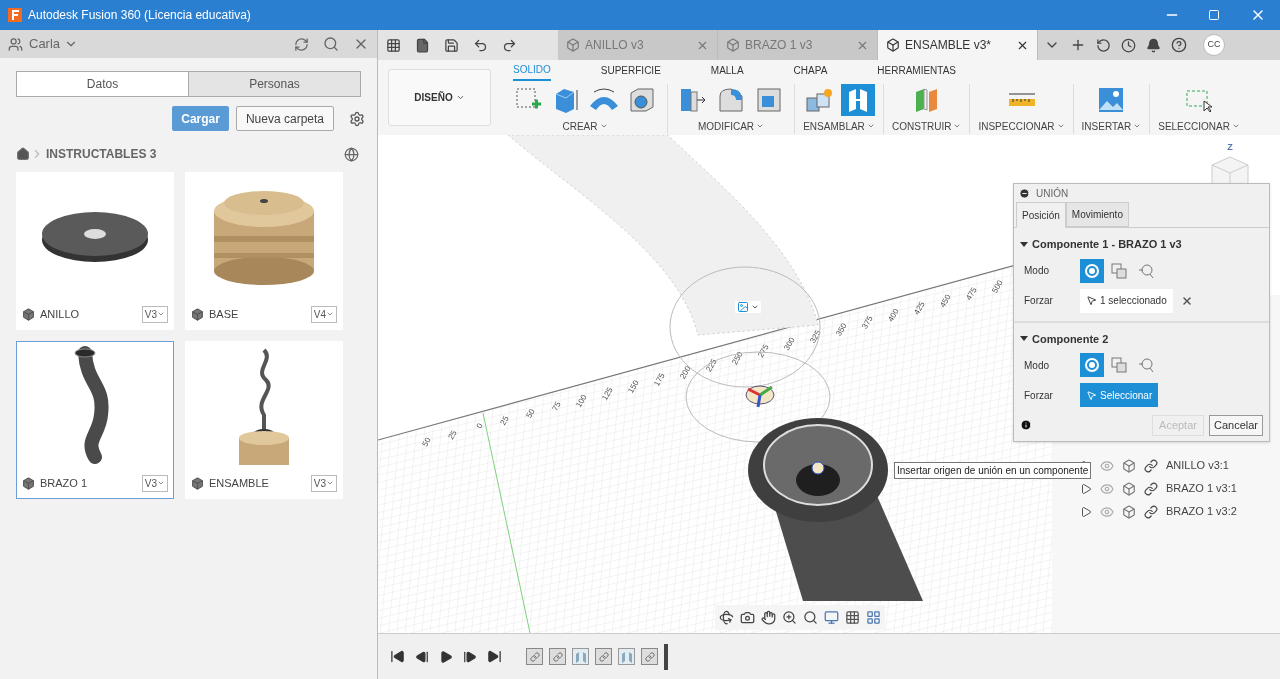  What do you see at coordinates (1128, 45) in the screenshot?
I see `clock-icon` at bounding box center [1128, 45].